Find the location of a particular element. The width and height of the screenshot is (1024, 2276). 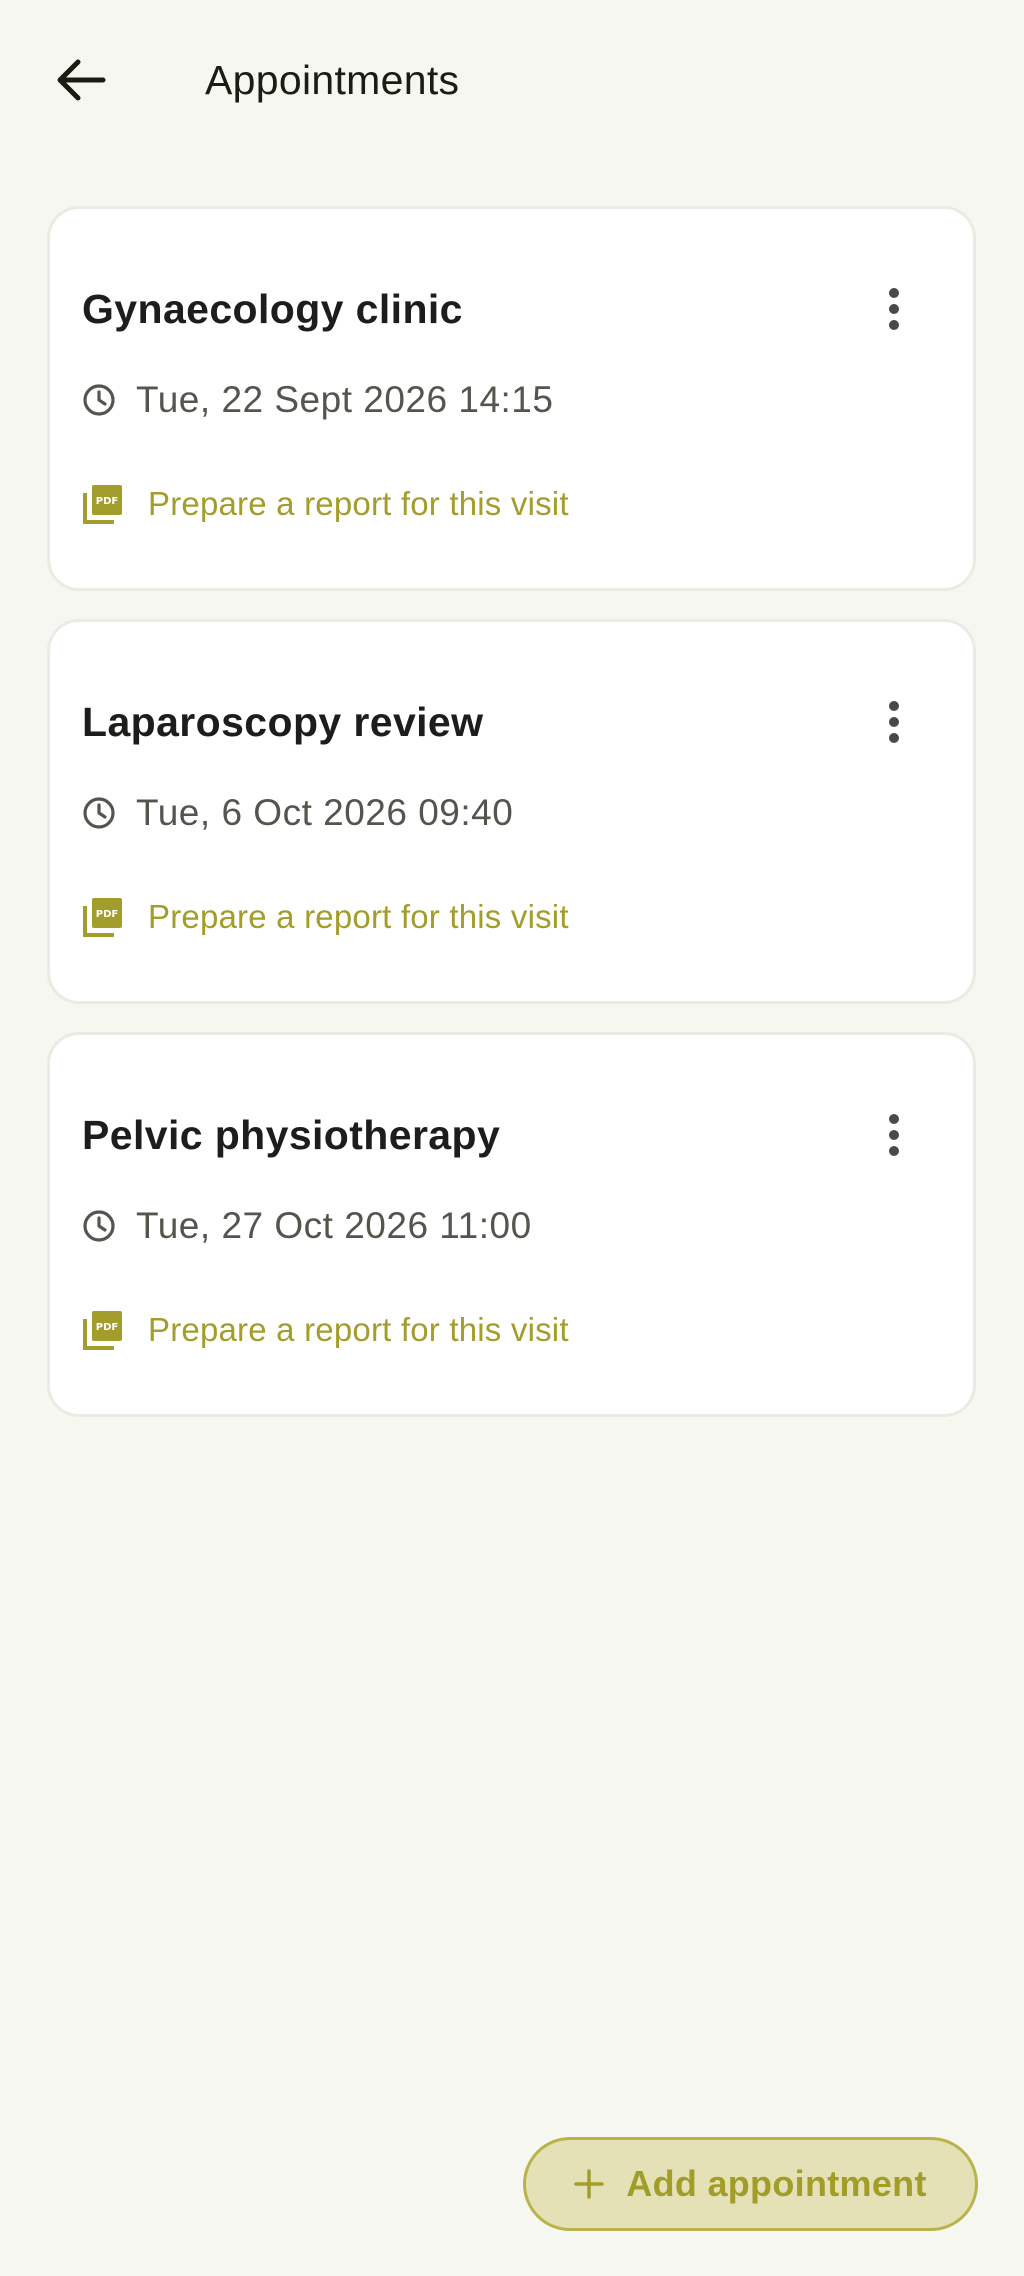

appointment-datetime: Tue, 6 Oct 2026 09:40 is located at coordinates (325, 812).